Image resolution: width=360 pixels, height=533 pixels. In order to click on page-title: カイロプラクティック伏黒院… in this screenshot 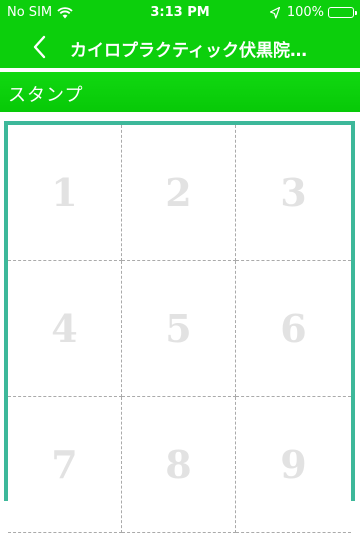, I will do `click(188, 51)`.